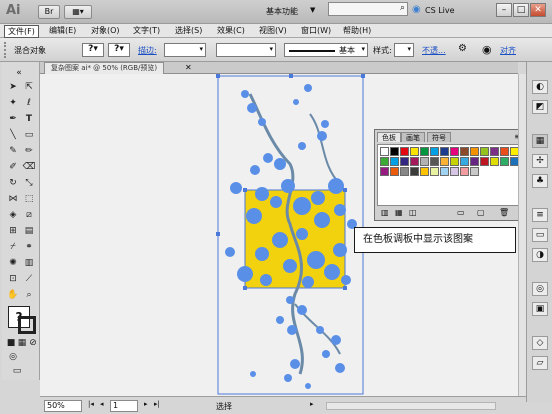 This screenshot has width=552, height=414. What do you see at coordinates (540, 235) in the screenshot?
I see `gradient-panel-icon: ▭` at bounding box center [540, 235].